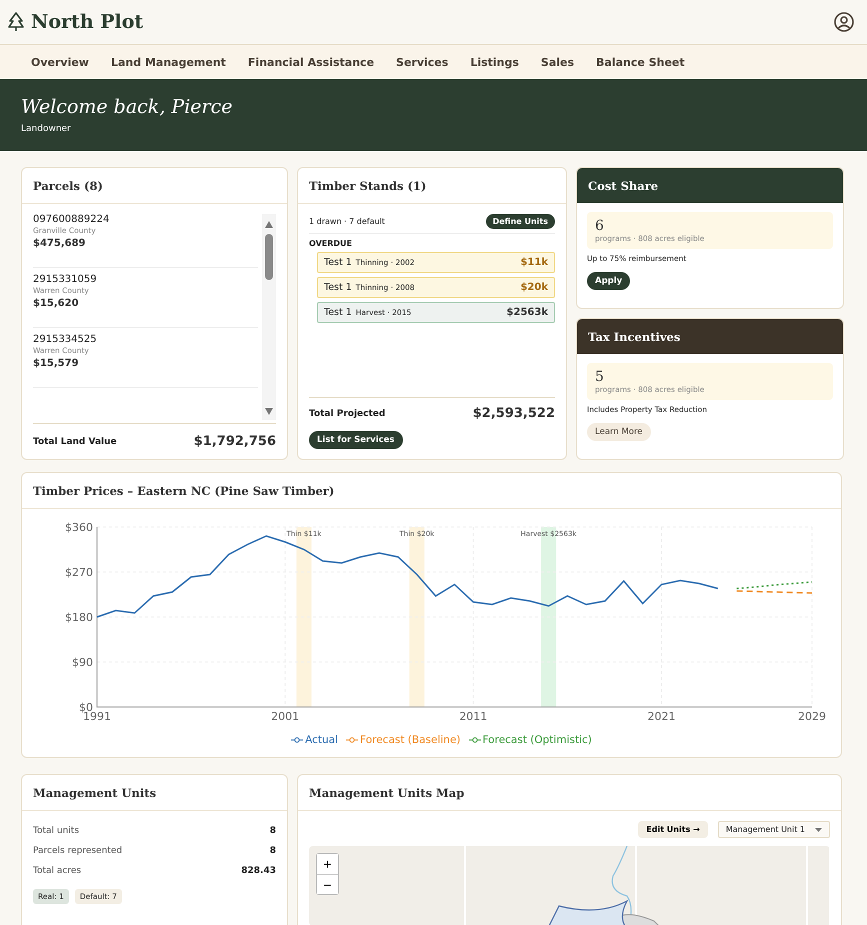  I want to click on total-label: Total Land Value, so click(75, 441).